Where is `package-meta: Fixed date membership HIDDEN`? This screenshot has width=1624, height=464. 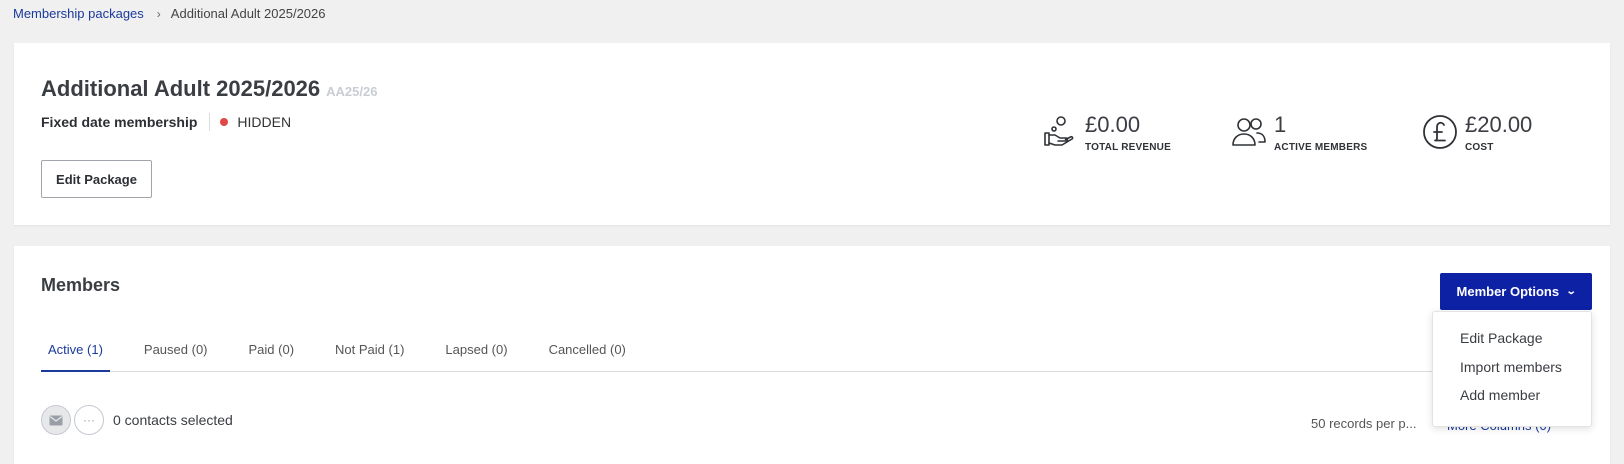
package-meta: Fixed date membership HIDDEN is located at coordinates (166, 122).